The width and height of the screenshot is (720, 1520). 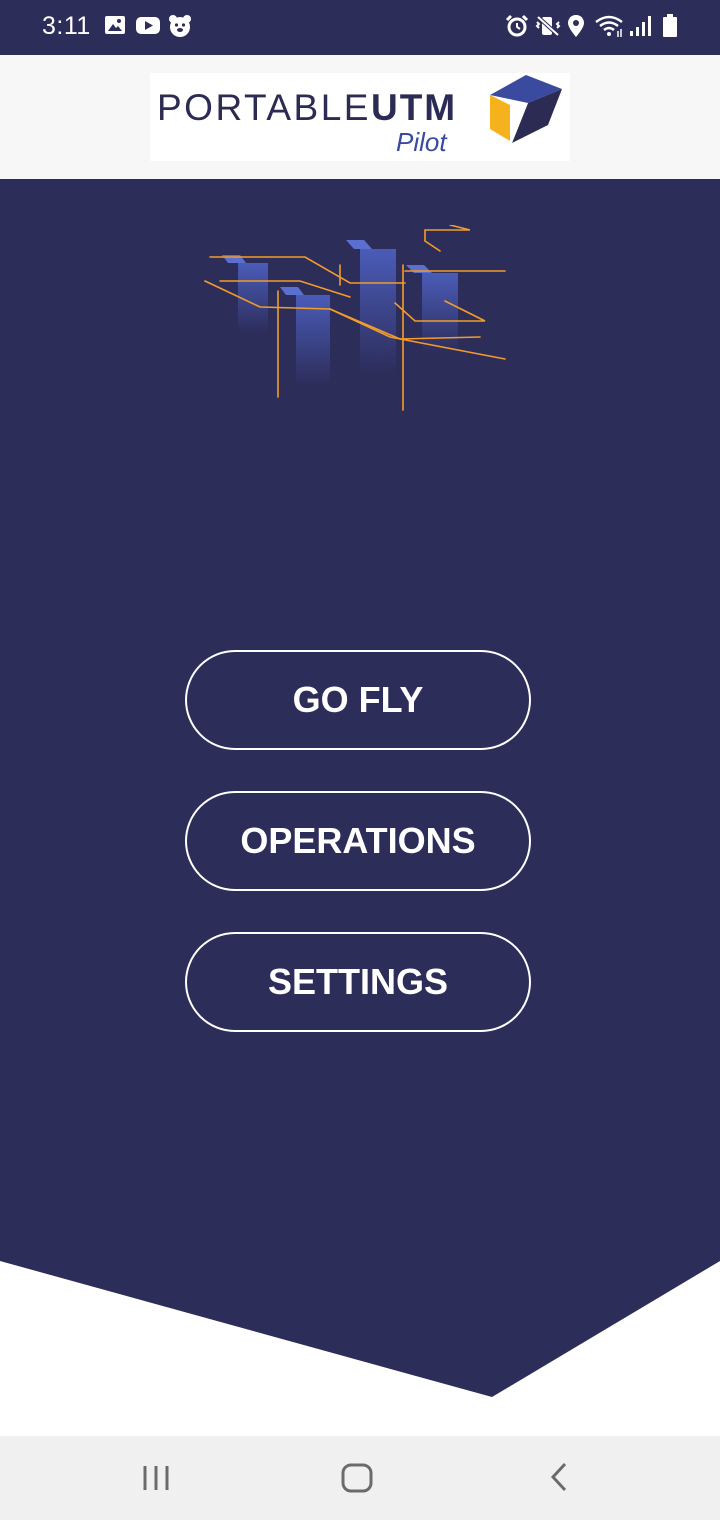 I want to click on app-header: PORTABLEUTM Pilot, so click(x=360, y=117).